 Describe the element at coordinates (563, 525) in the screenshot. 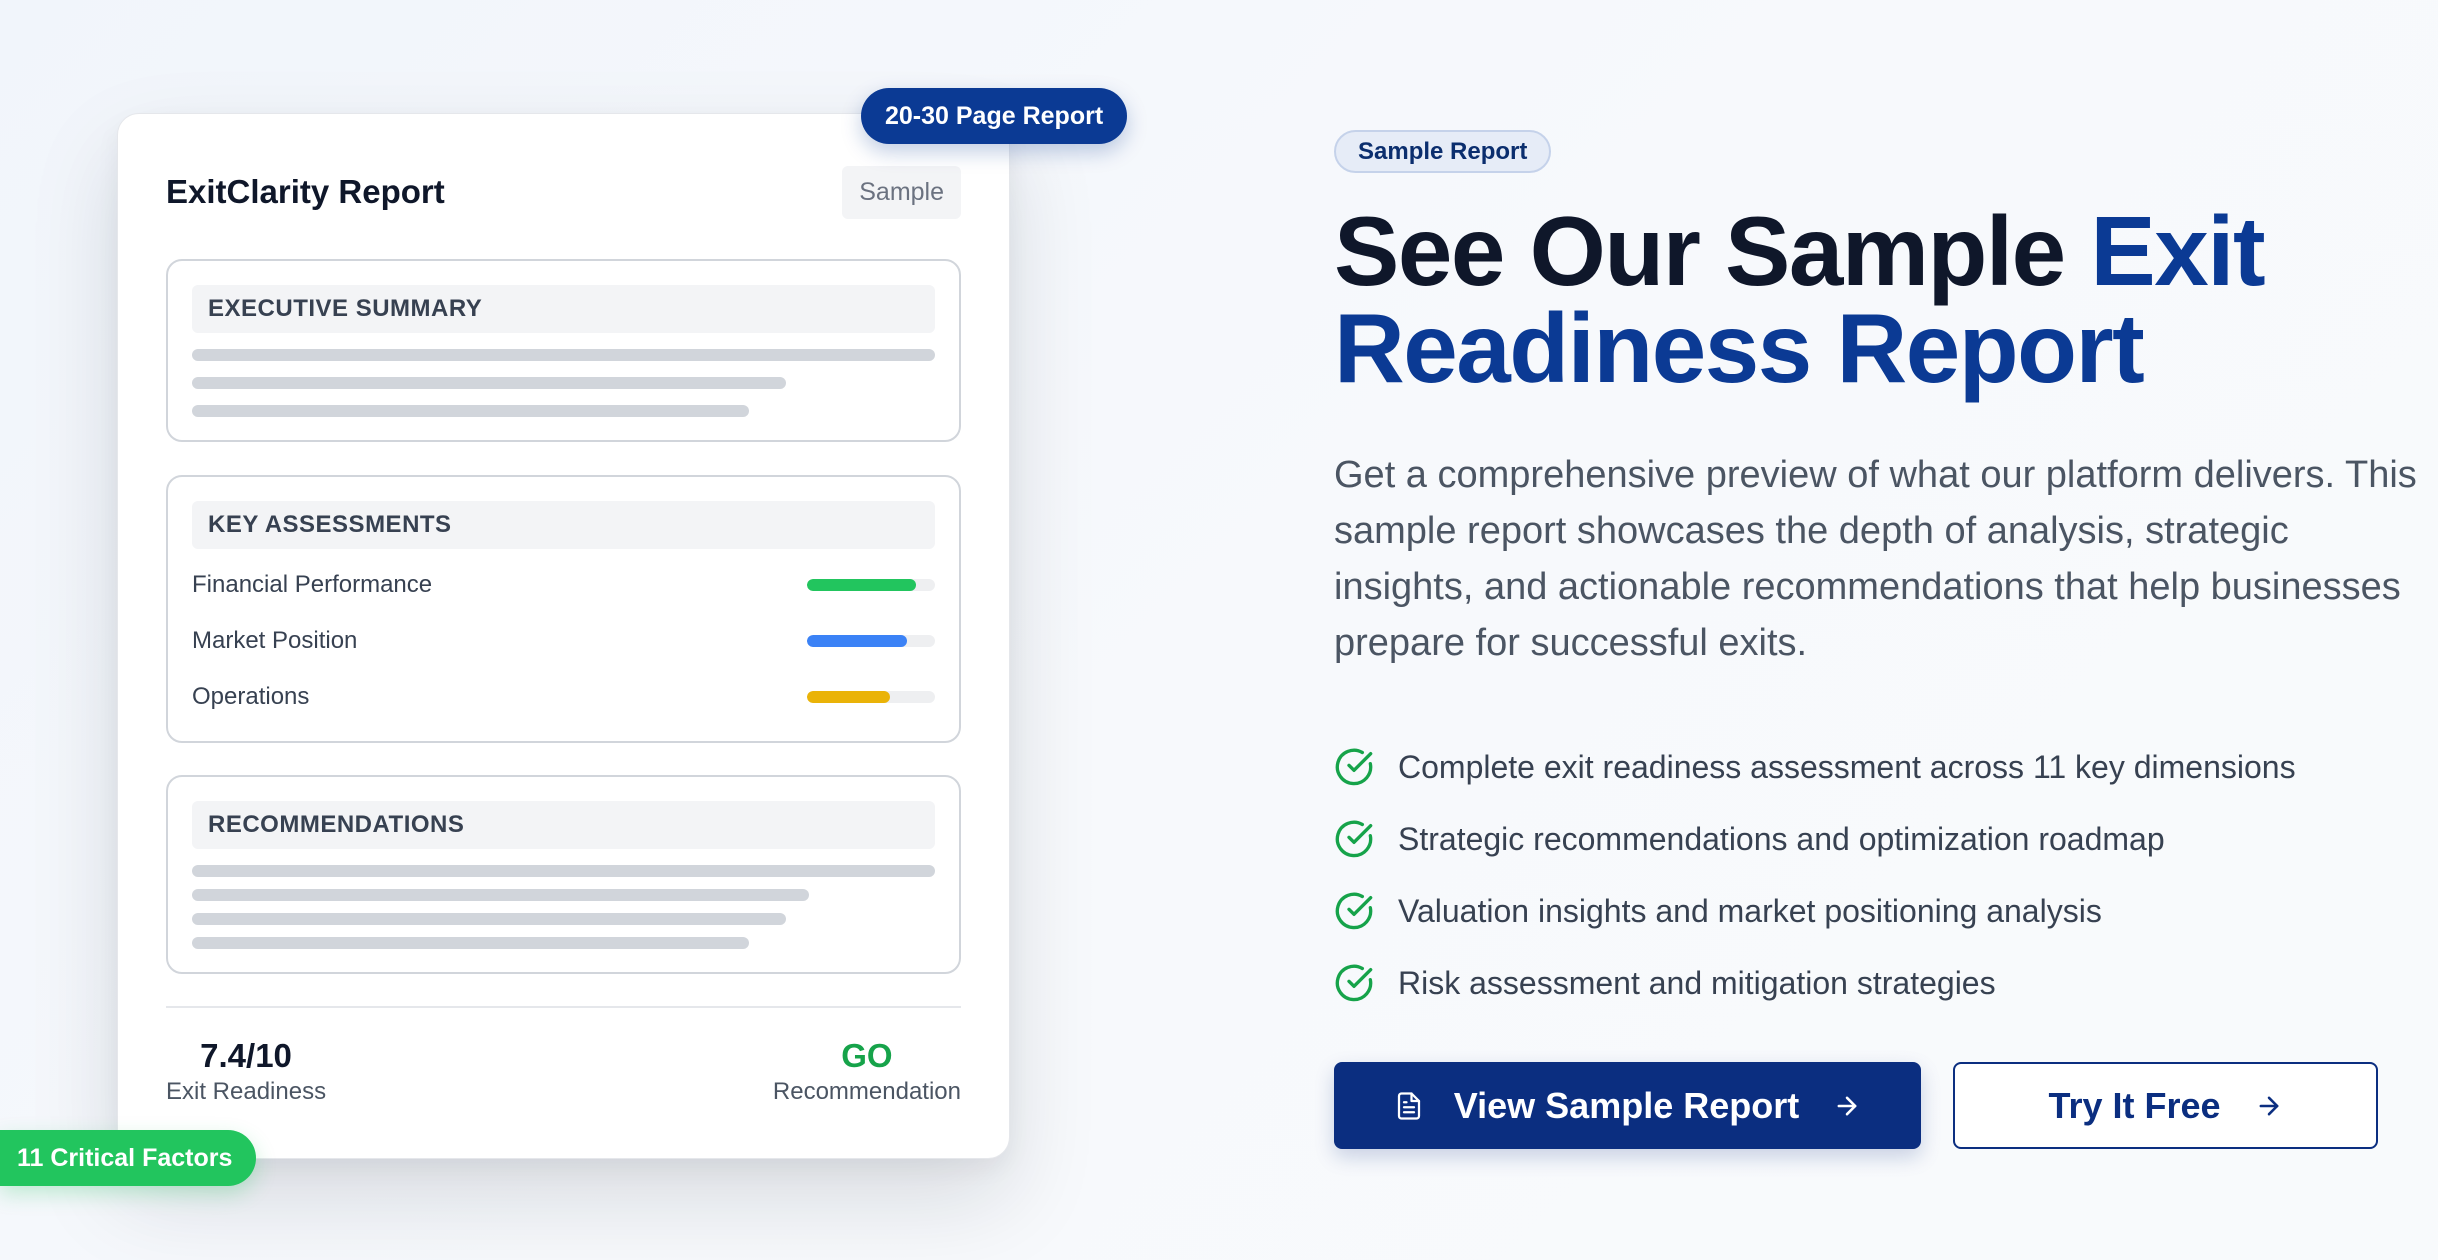

I see `section-heading: KEY ASSESSMENTS` at that location.